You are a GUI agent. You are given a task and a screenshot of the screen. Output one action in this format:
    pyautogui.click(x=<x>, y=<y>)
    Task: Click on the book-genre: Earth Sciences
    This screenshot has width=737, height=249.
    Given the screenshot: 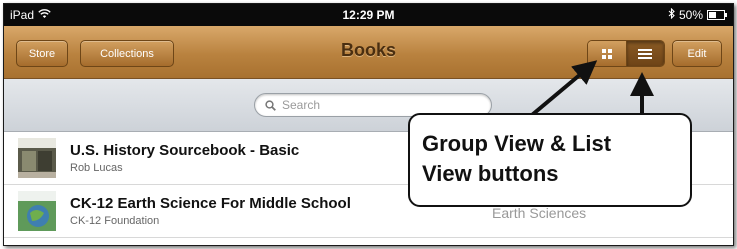 What is the action you would take?
    pyautogui.click(x=539, y=213)
    